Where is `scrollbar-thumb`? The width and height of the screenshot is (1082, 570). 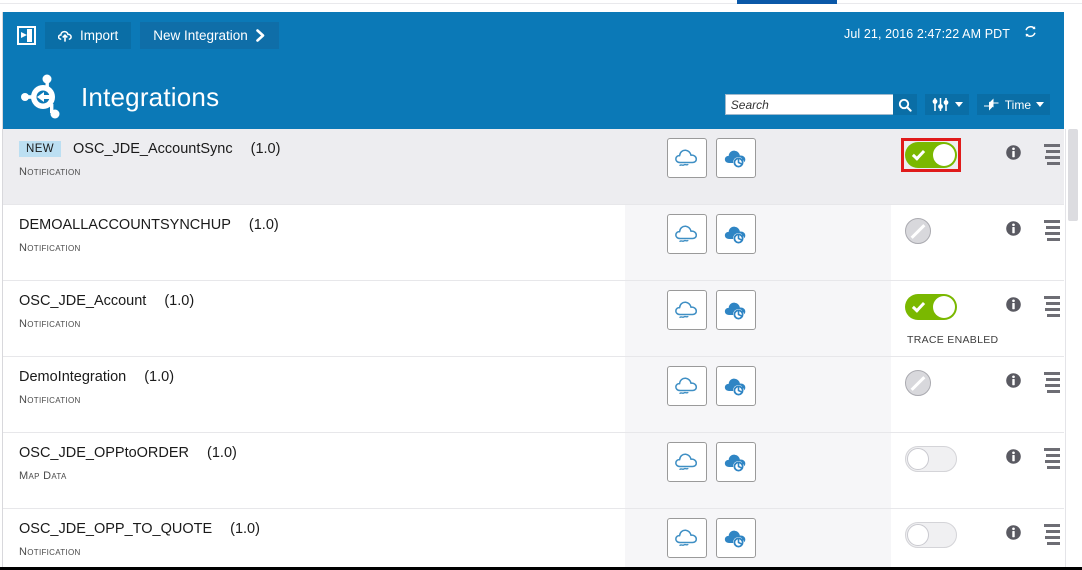 scrollbar-thumb is located at coordinates (1073, 175).